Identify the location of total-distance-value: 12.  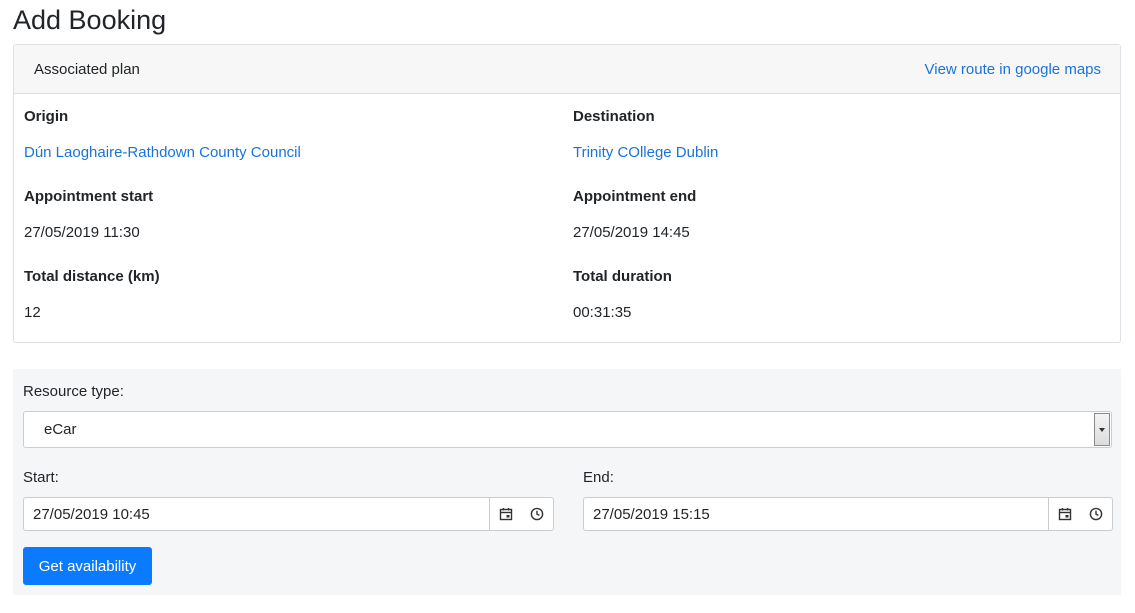
(32, 312).